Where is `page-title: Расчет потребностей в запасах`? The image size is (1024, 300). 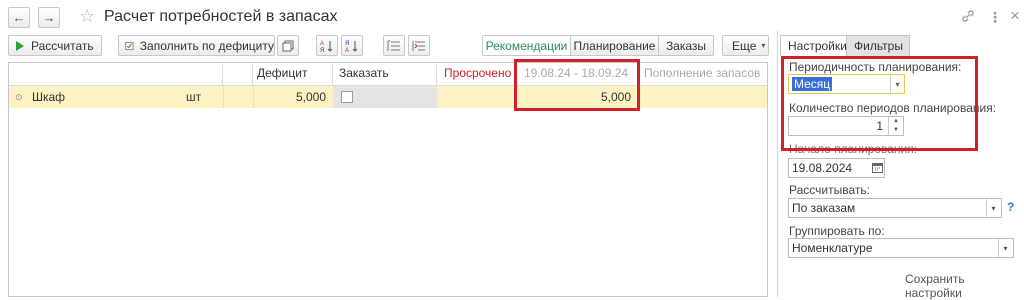
page-title: Расчет потребностей в запасах is located at coordinates (221, 16).